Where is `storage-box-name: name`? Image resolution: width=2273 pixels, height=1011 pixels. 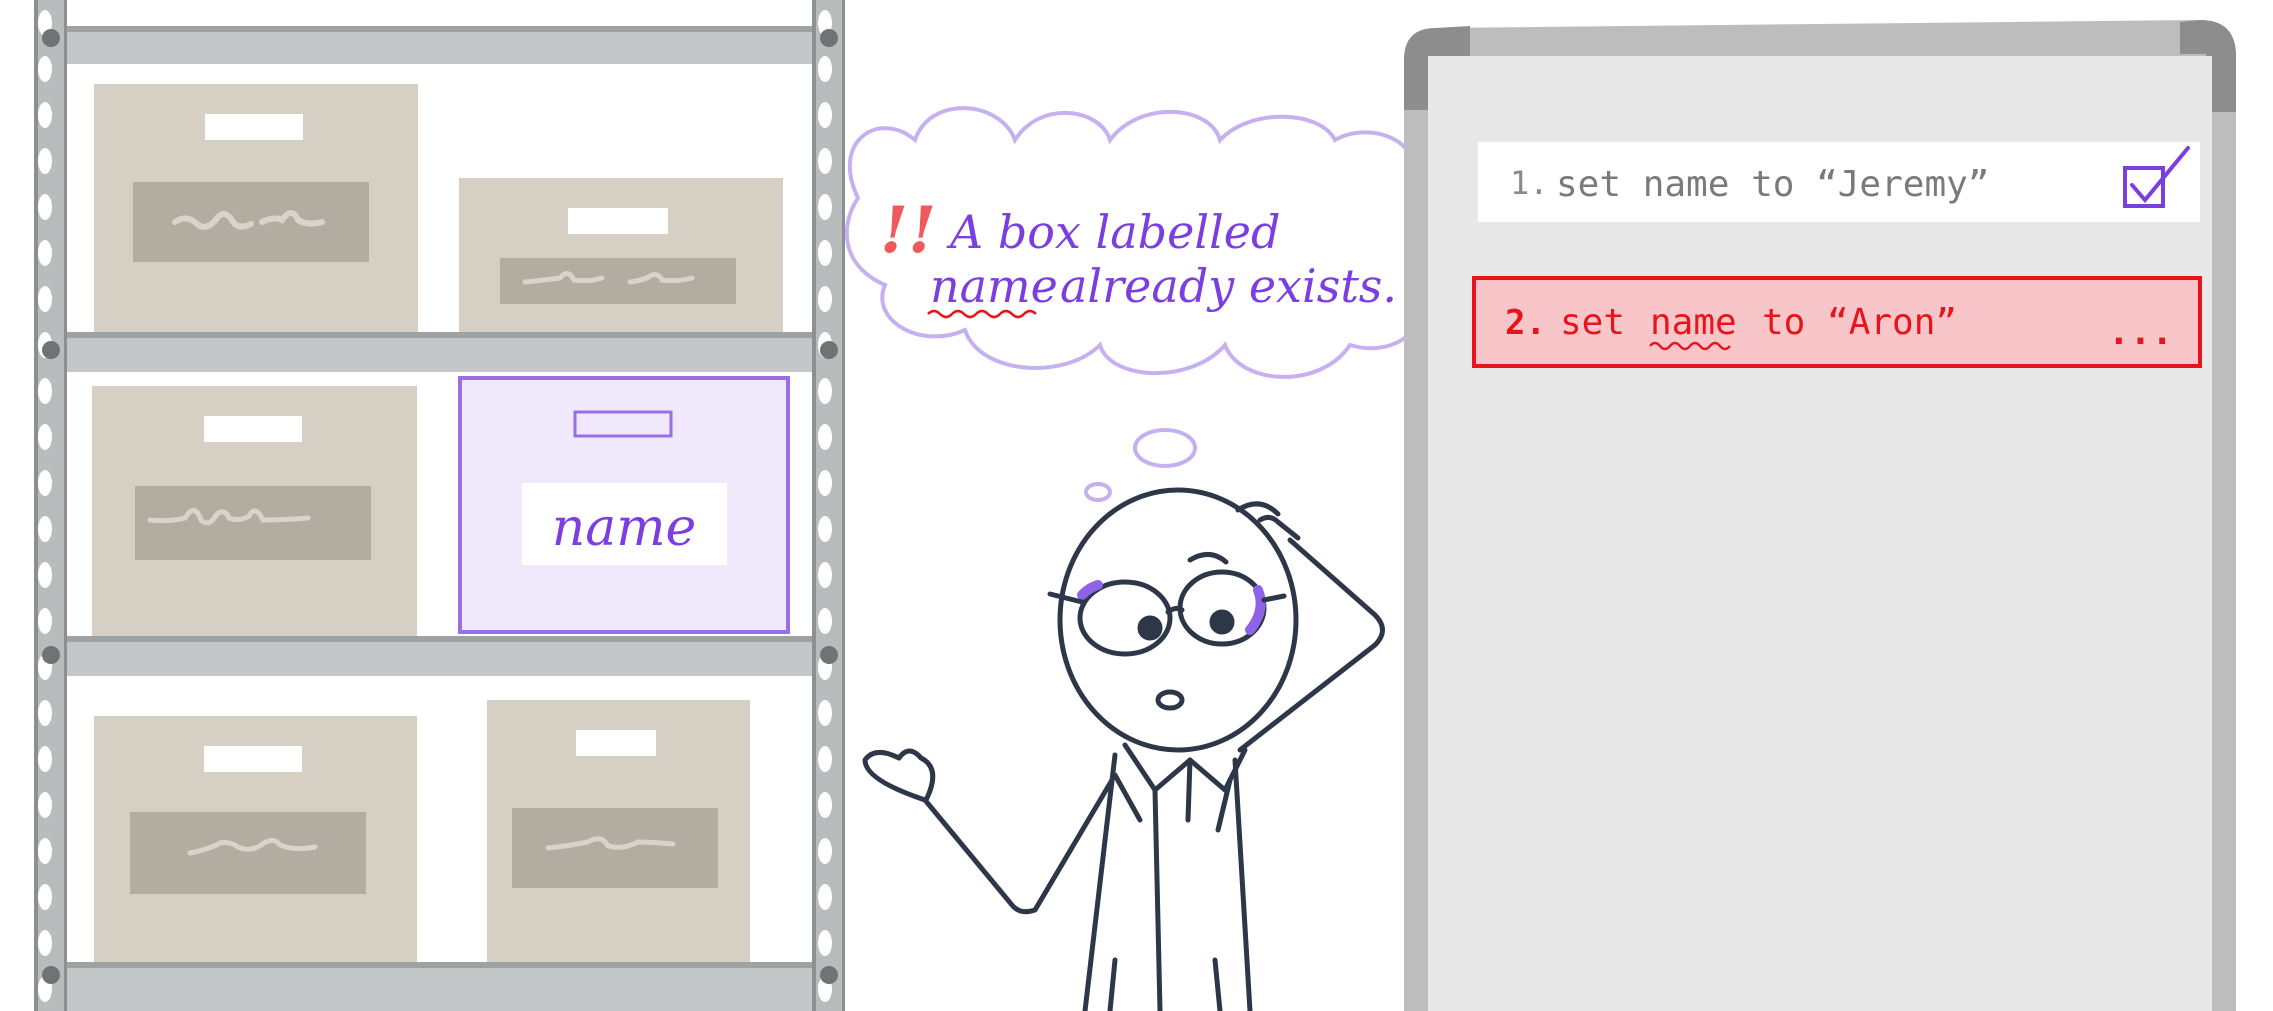
storage-box-name: name is located at coordinates (624, 505).